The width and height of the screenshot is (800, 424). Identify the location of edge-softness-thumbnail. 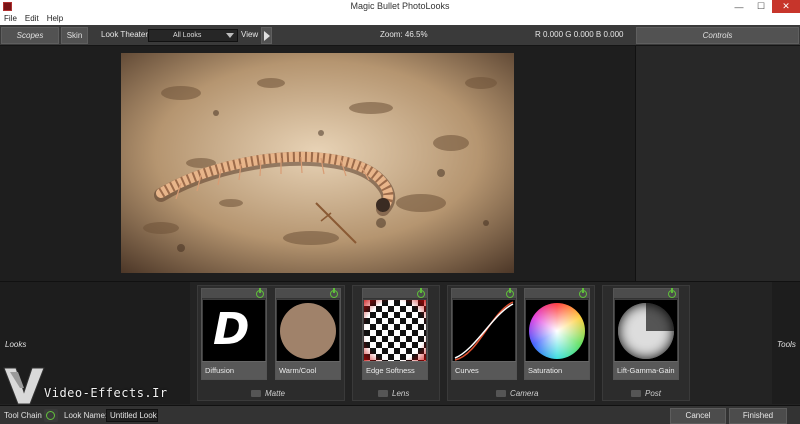
(395, 331).